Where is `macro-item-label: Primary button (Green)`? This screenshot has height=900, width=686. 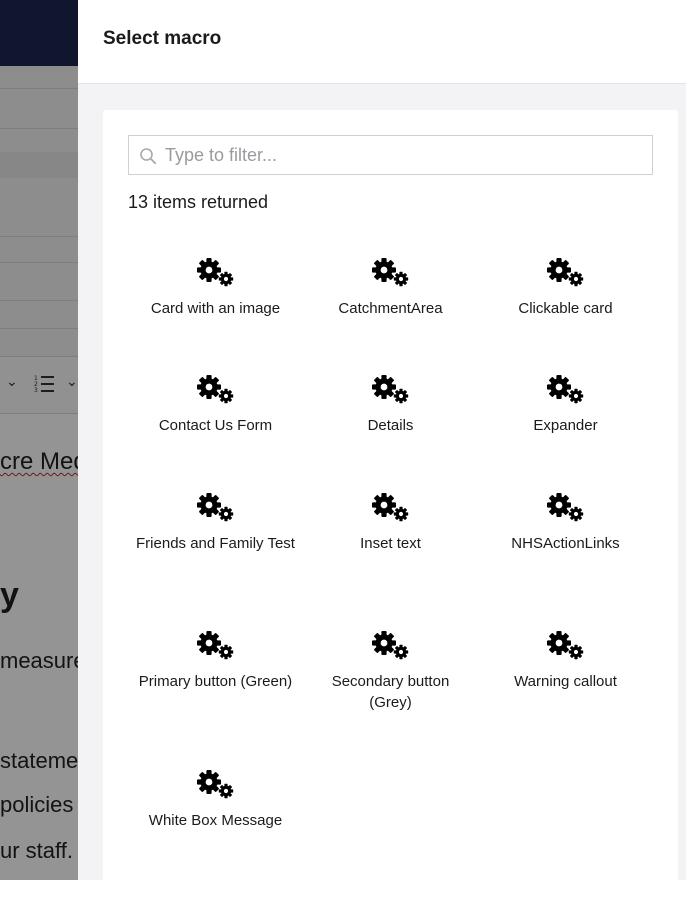 macro-item-label: Primary button (Green) is located at coordinates (215, 681).